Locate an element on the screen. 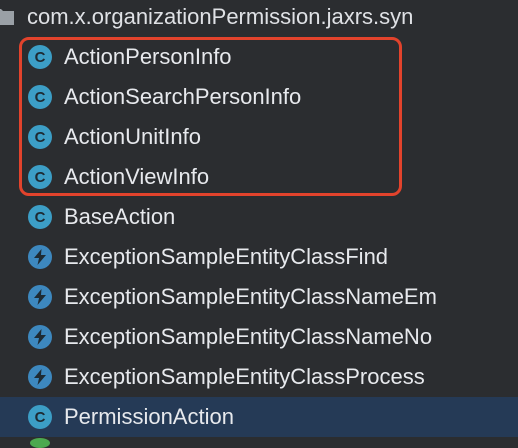 This screenshot has width=518, height=448. tree-item-exception-sample-entity-class-name-em: ExceptionSampleEntityClassNameEm is located at coordinates (259, 297).